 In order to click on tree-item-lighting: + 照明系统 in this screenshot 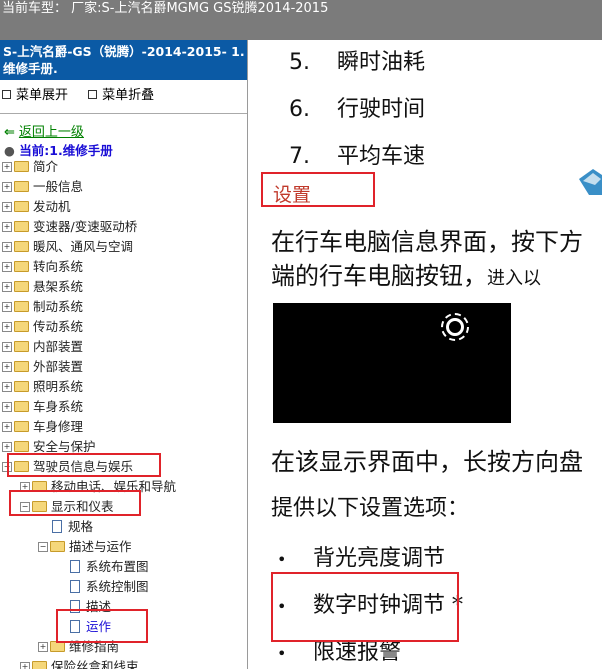, I will do `click(42, 387)`.